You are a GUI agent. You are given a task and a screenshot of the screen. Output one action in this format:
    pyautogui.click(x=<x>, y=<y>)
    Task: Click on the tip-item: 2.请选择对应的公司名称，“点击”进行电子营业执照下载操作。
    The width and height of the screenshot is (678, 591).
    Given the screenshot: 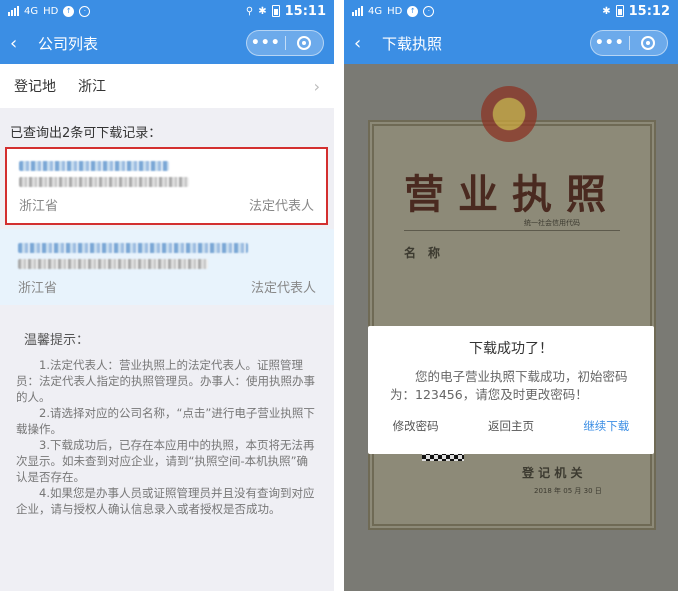 What is the action you would take?
    pyautogui.click(x=165, y=421)
    